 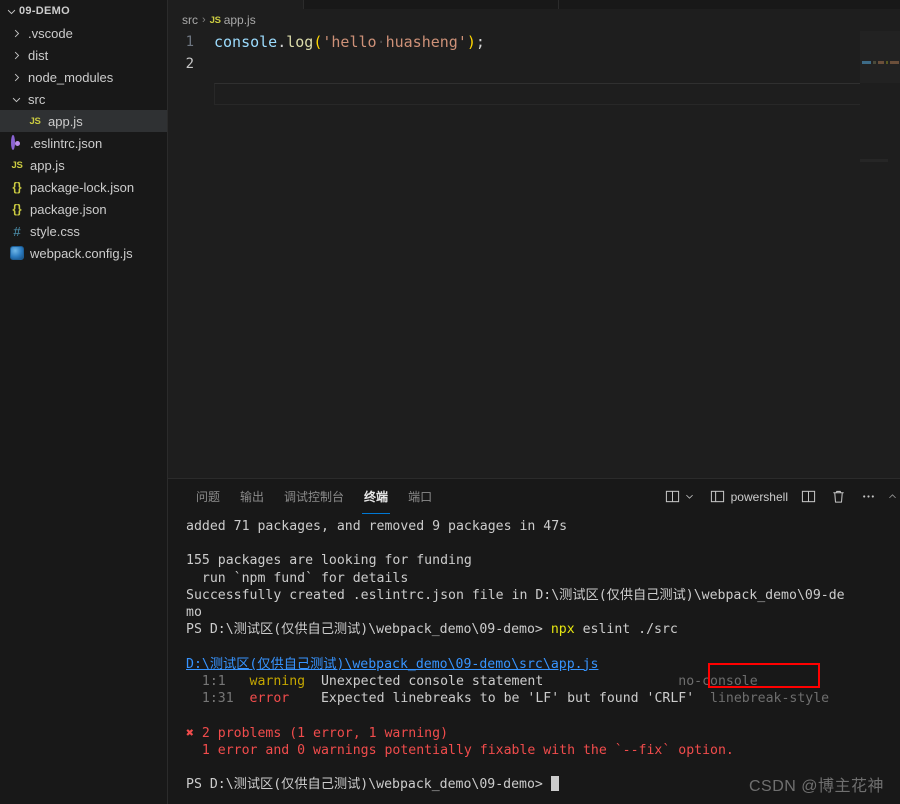 What do you see at coordinates (83, 99) in the screenshot?
I see `tree-item-src: src` at bounding box center [83, 99].